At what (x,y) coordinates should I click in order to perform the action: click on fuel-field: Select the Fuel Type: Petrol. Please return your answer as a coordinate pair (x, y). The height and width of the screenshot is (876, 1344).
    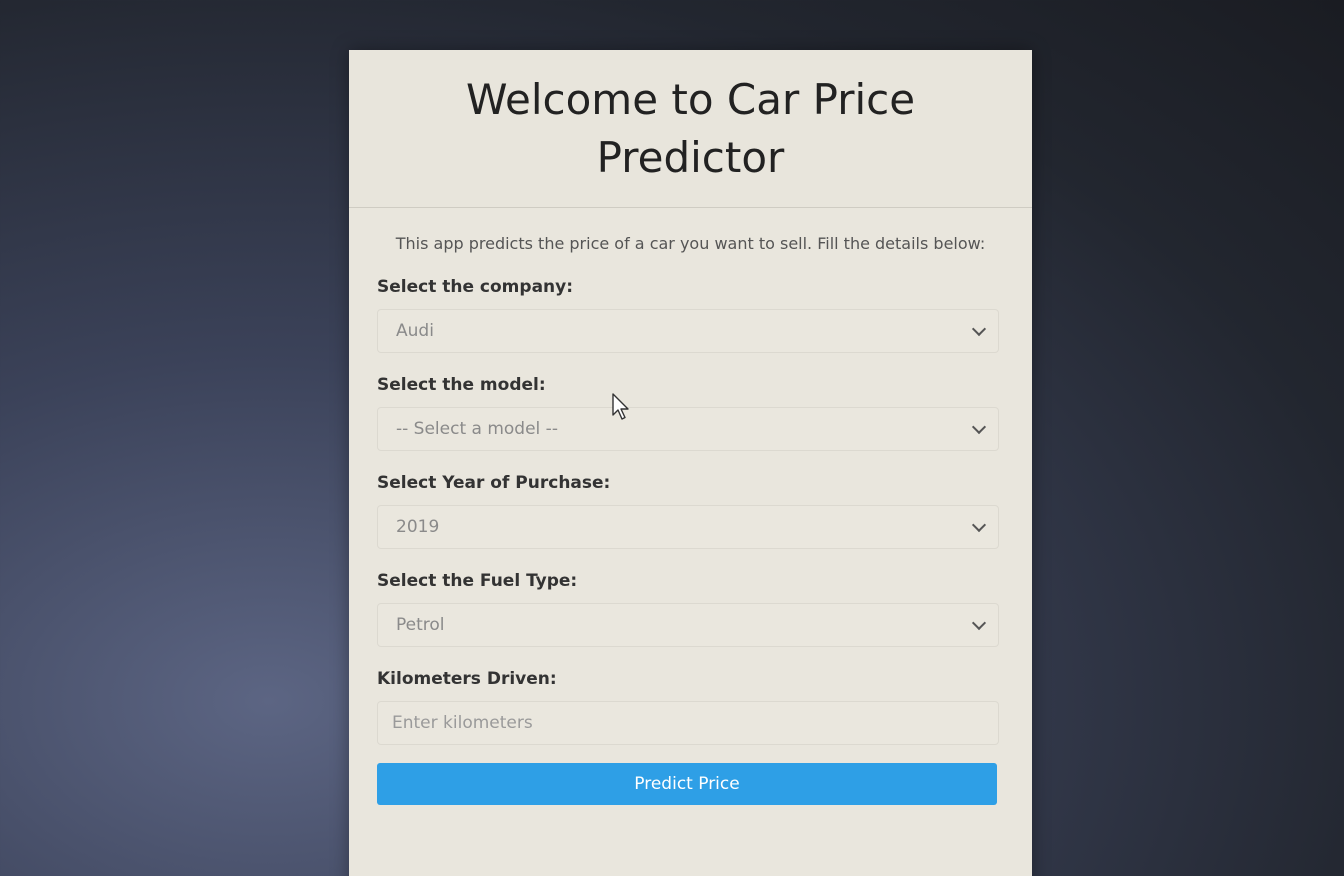
    Looking at the image, I should click on (690, 609).